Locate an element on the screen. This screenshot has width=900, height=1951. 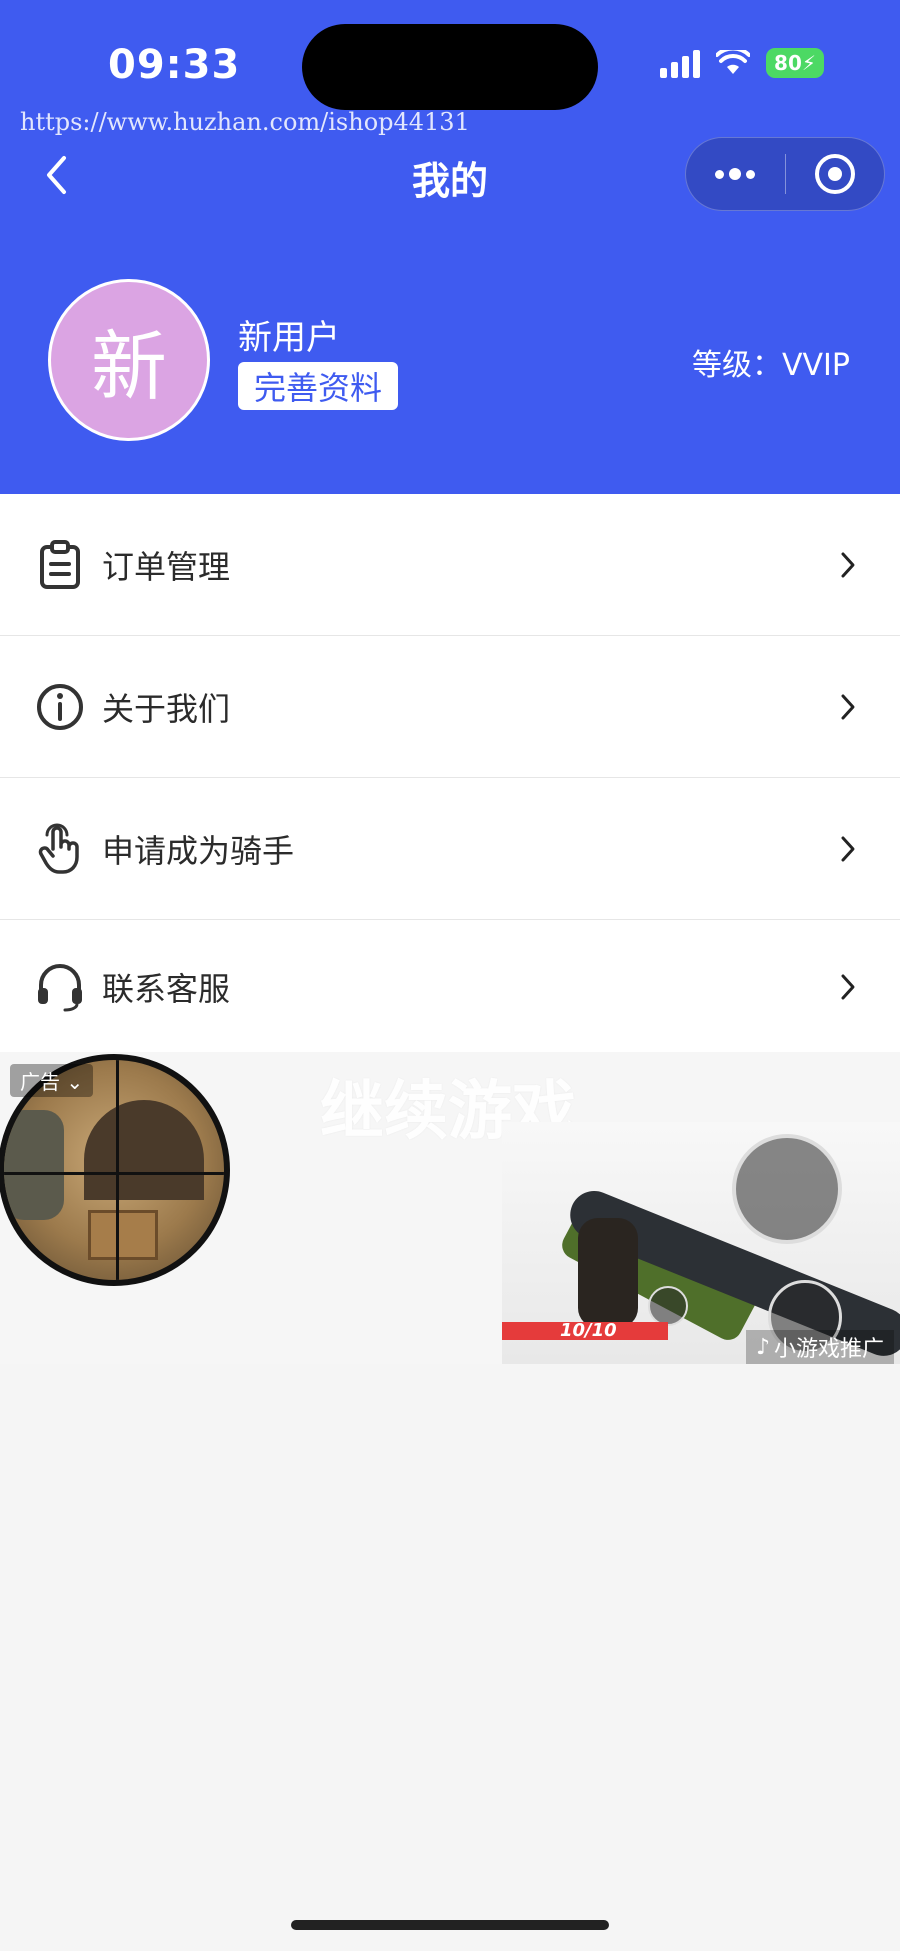
wifi-icon is located at coordinates (733, 62).